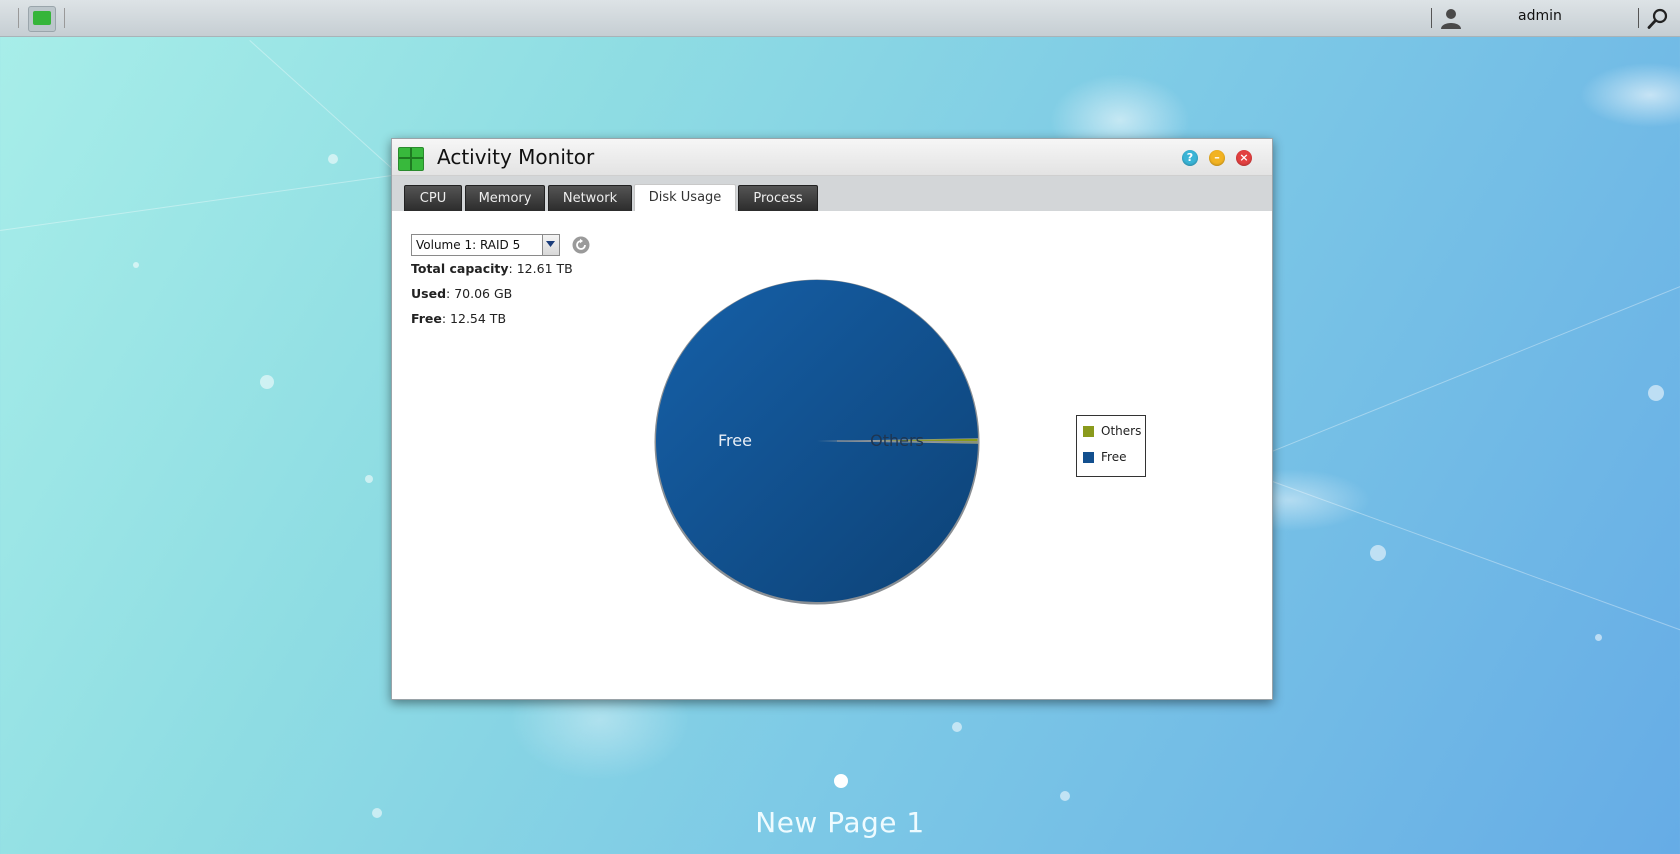  I want to click on total-capacity-value: : 12.61 TB, so click(540, 268).